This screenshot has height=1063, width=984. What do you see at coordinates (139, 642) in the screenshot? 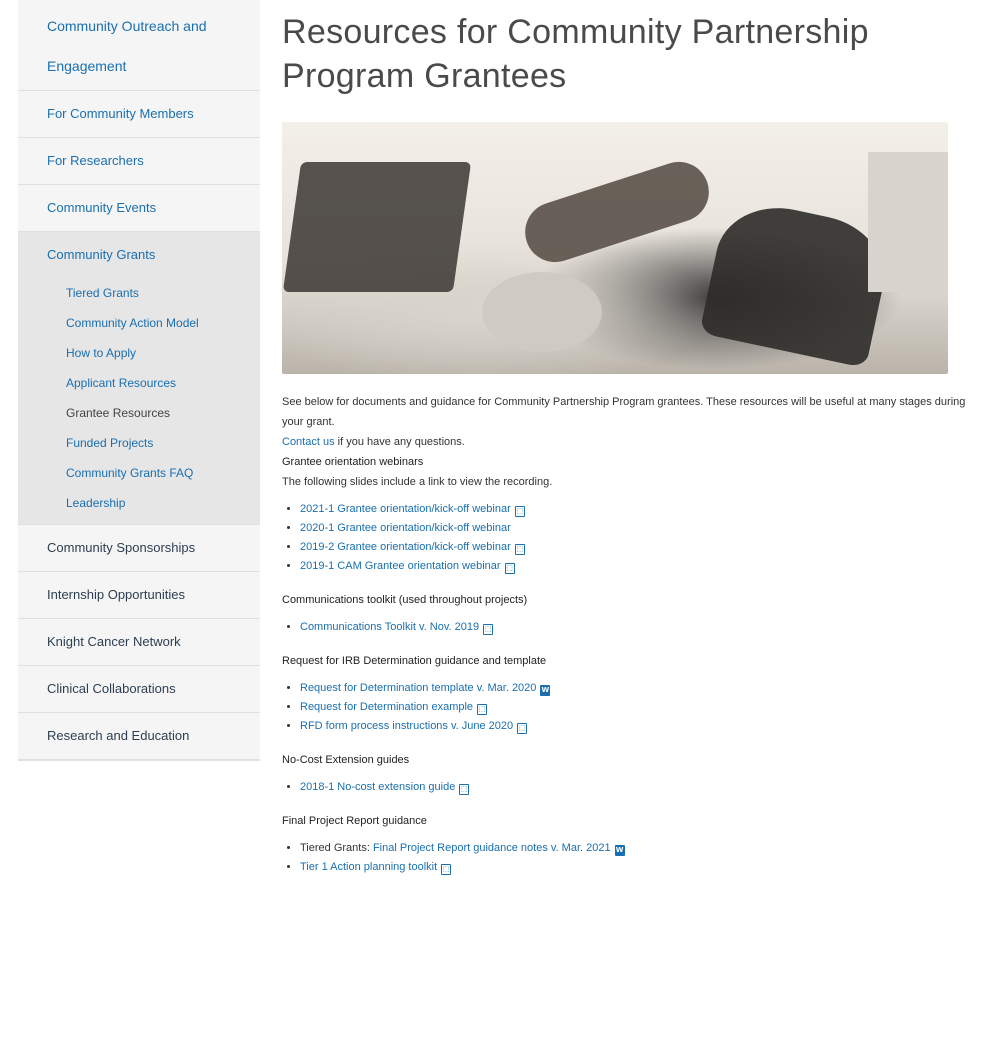
I see `sidebar-item-knight-cancer-network: Knight Cancer Network` at bounding box center [139, 642].